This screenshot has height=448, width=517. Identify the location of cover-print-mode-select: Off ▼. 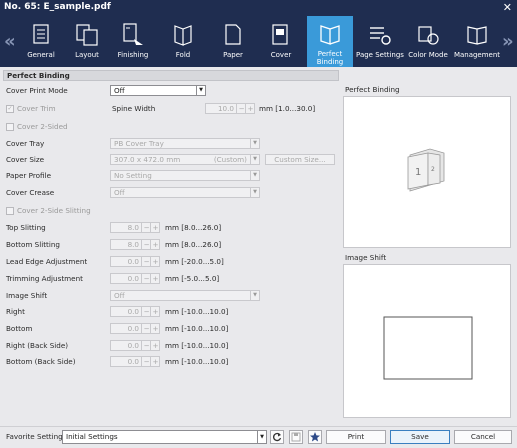
(158, 90).